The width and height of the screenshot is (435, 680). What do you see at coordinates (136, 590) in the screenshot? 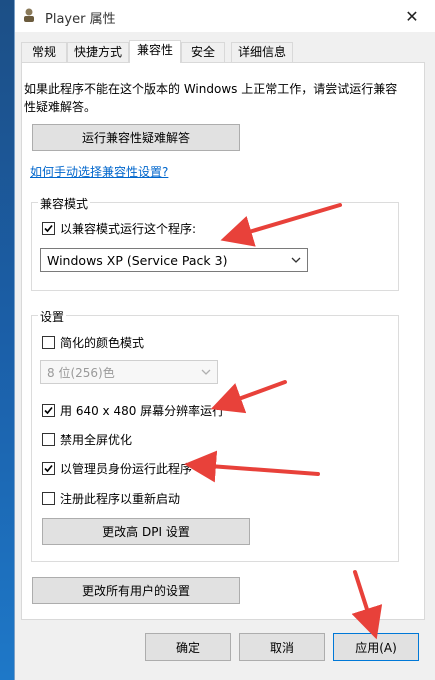
I see `change-all-users-button: 更改所有用户的设置` at bounding box center [136, 590].